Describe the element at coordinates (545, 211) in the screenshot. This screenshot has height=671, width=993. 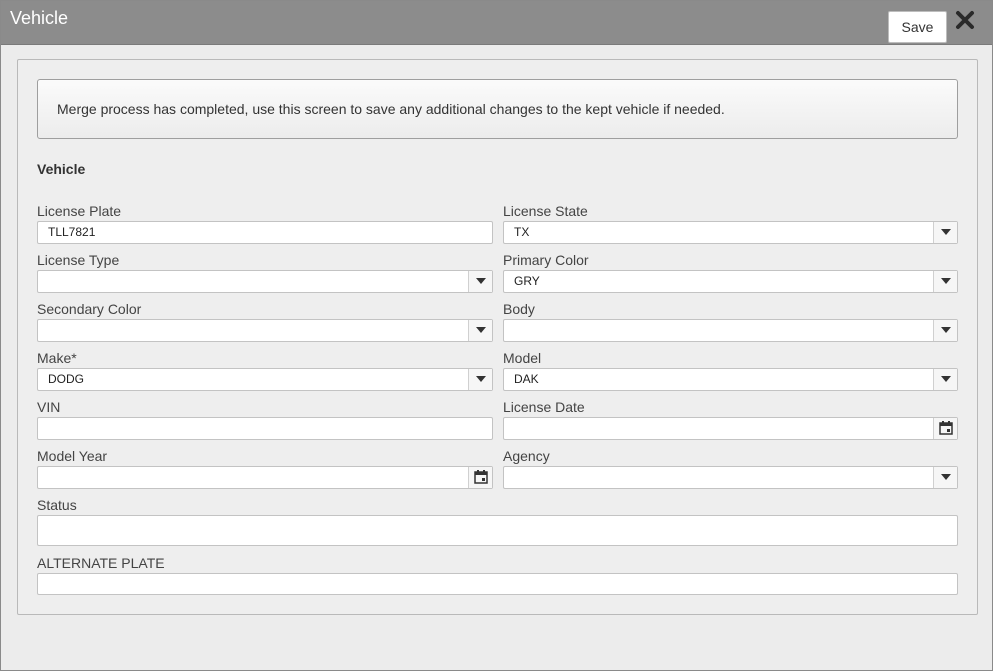
I see `license-state-label: License State` at that location.